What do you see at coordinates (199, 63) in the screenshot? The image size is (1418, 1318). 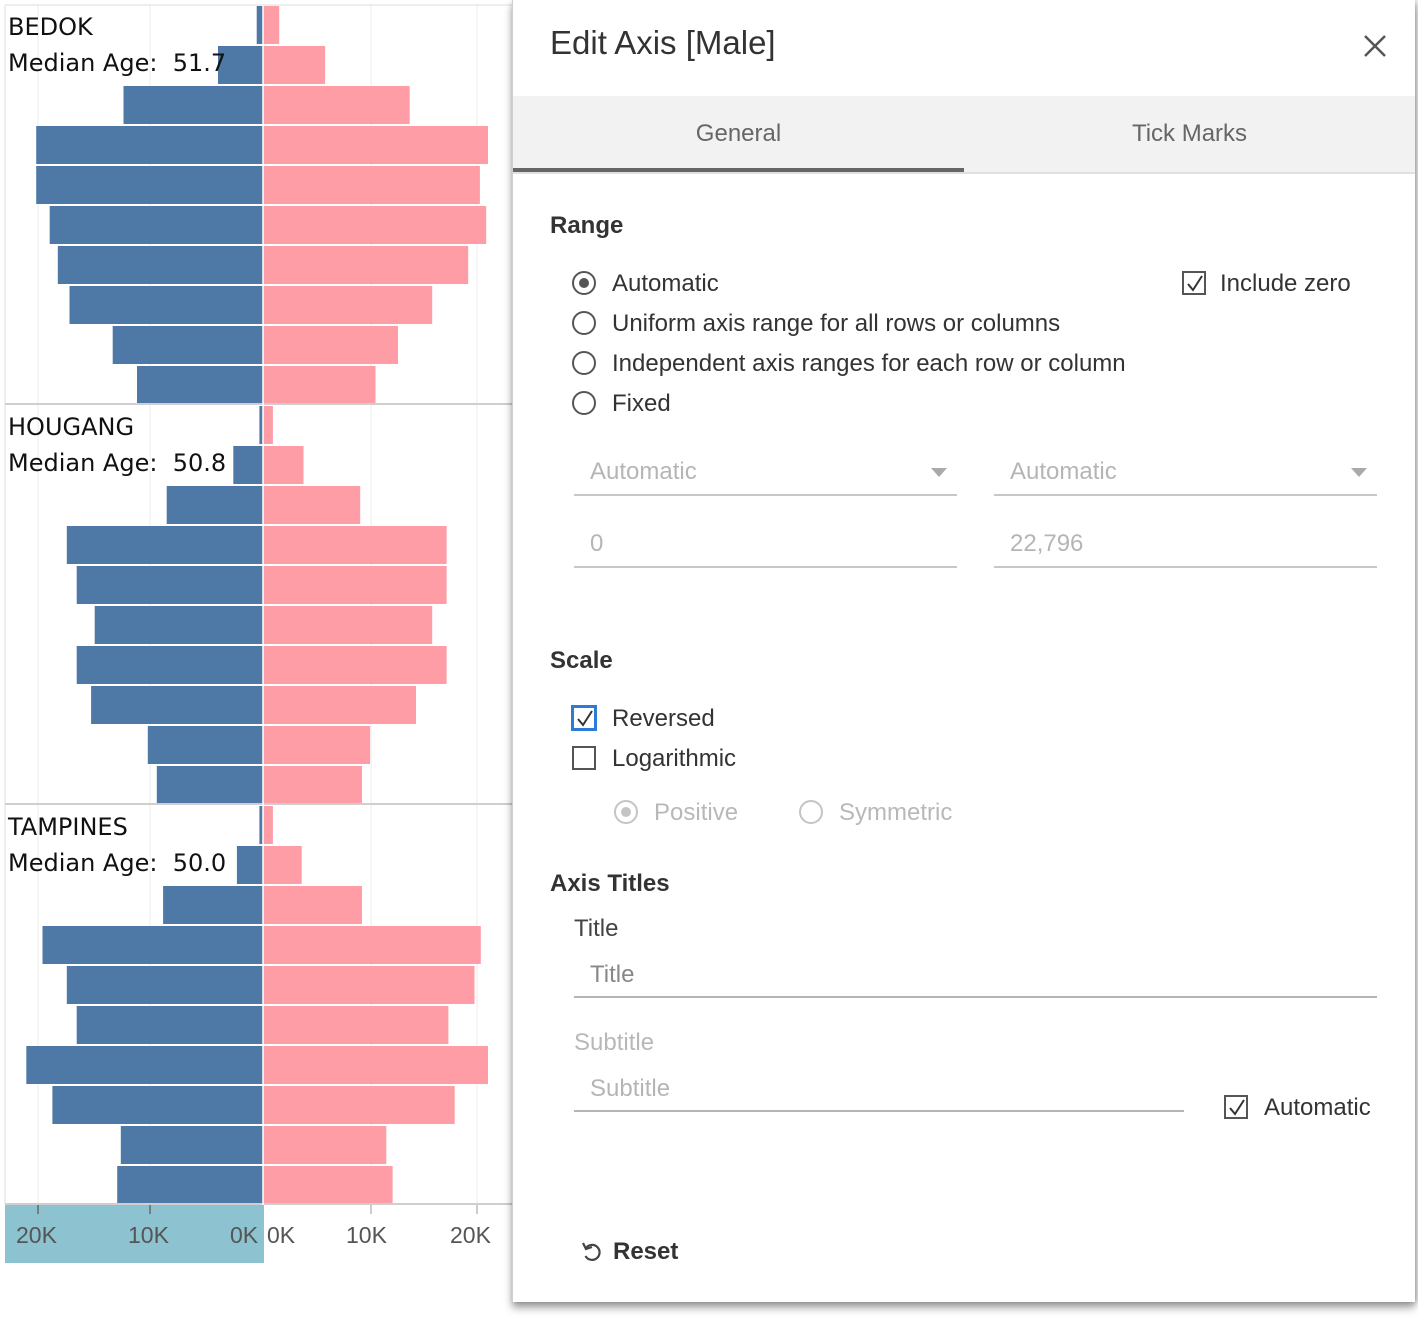 I see `median-age-value: 51.7` at bounding box center [199, 63].